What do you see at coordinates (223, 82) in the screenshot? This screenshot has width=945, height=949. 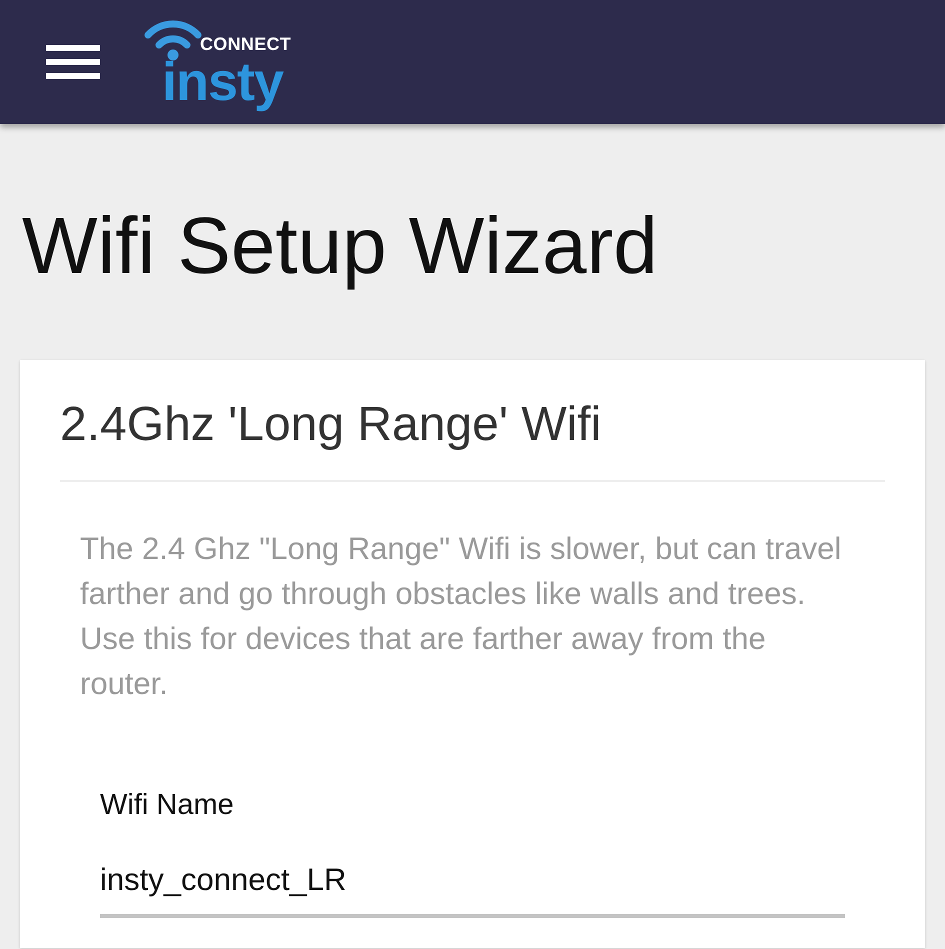 I see `logo-wordmark: insty` at bounding box center [223, 82].